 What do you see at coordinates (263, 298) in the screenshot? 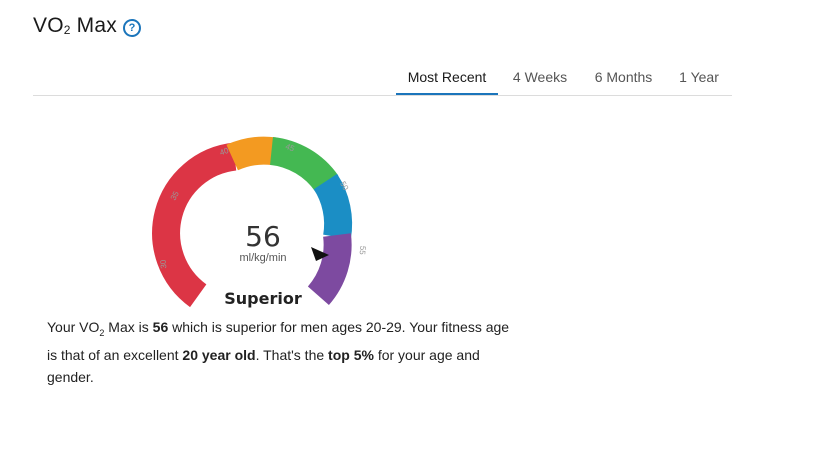
I see `vo2-rating: Superior` at bounding box center [263, 298].